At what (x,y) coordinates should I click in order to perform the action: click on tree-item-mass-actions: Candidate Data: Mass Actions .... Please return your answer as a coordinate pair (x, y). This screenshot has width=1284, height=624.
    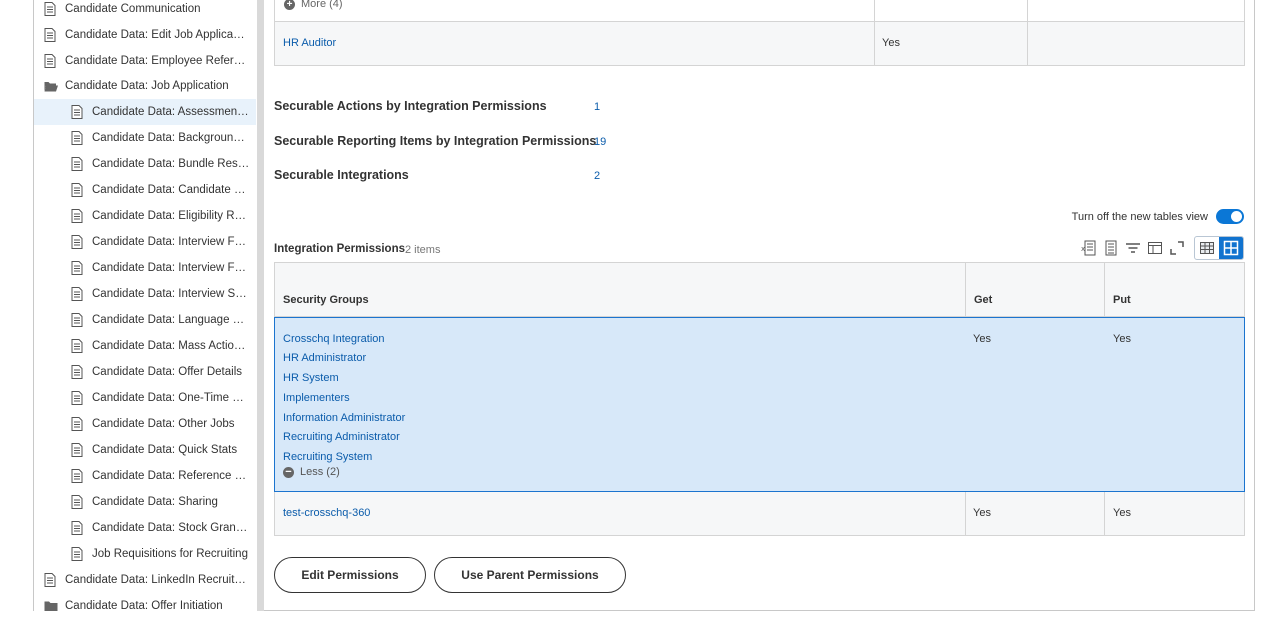
    Looking at the image, I should click on (145, 346).